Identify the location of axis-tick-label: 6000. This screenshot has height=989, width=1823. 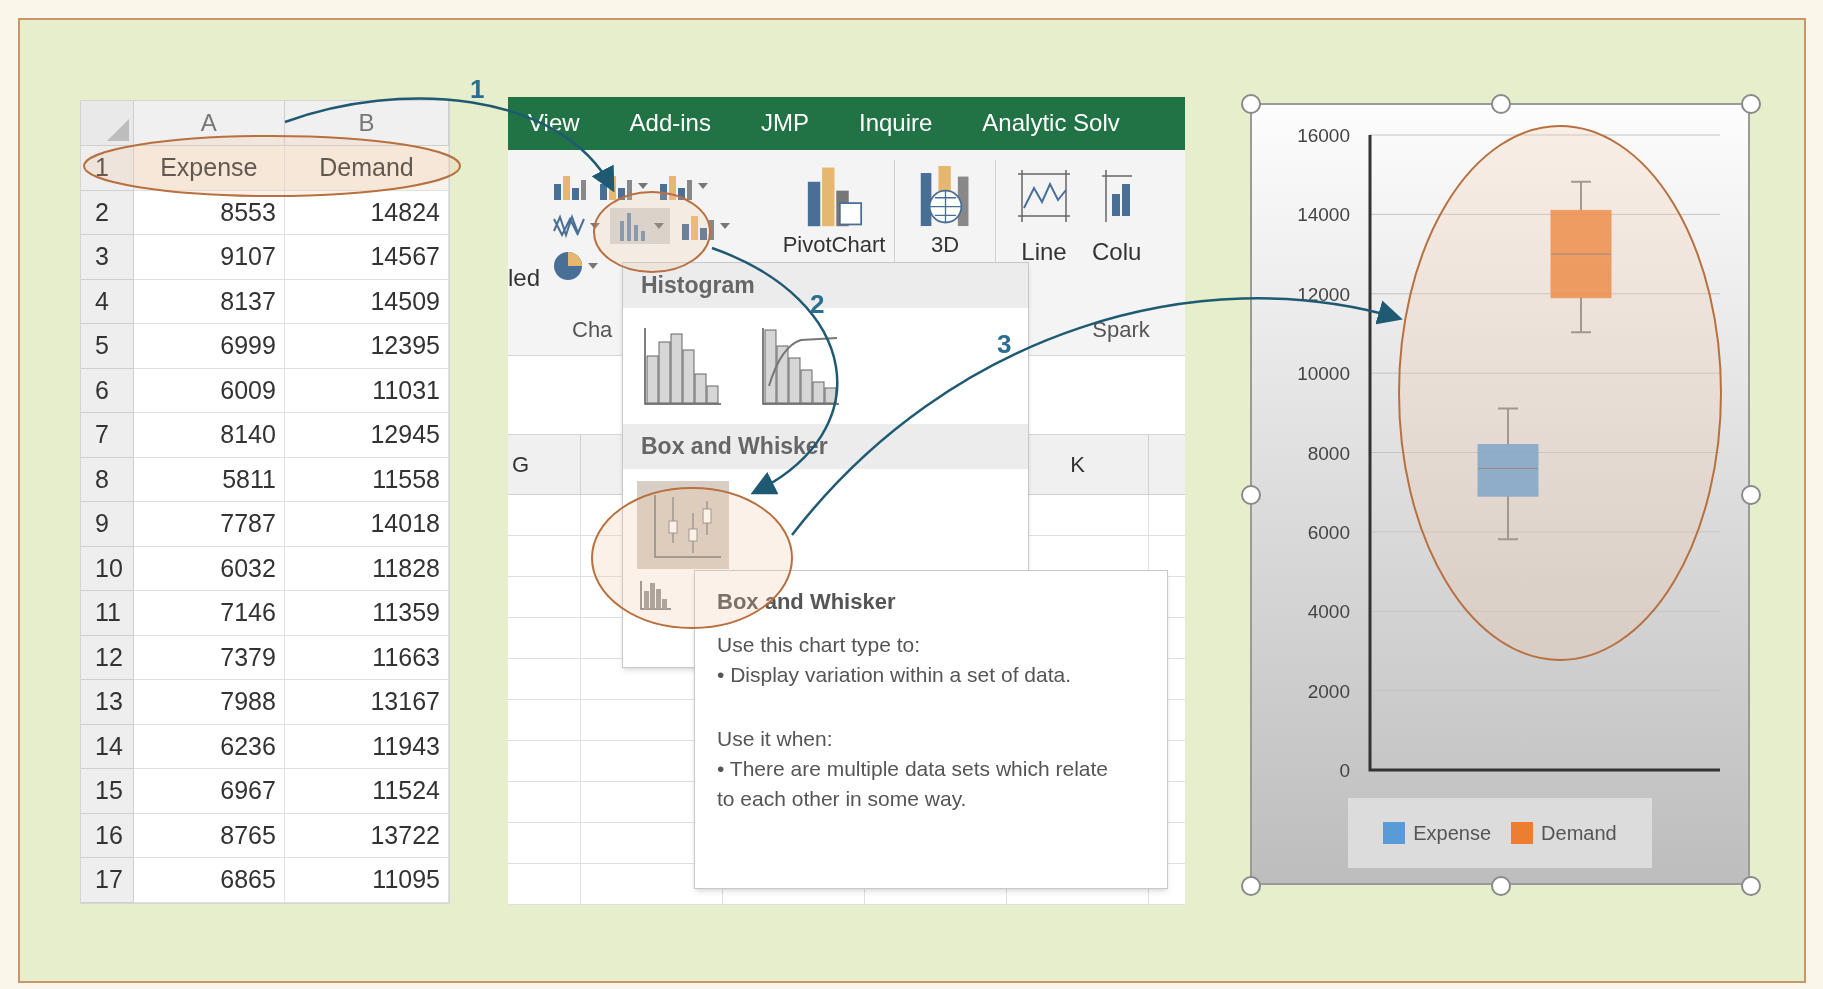
(1328, 532).